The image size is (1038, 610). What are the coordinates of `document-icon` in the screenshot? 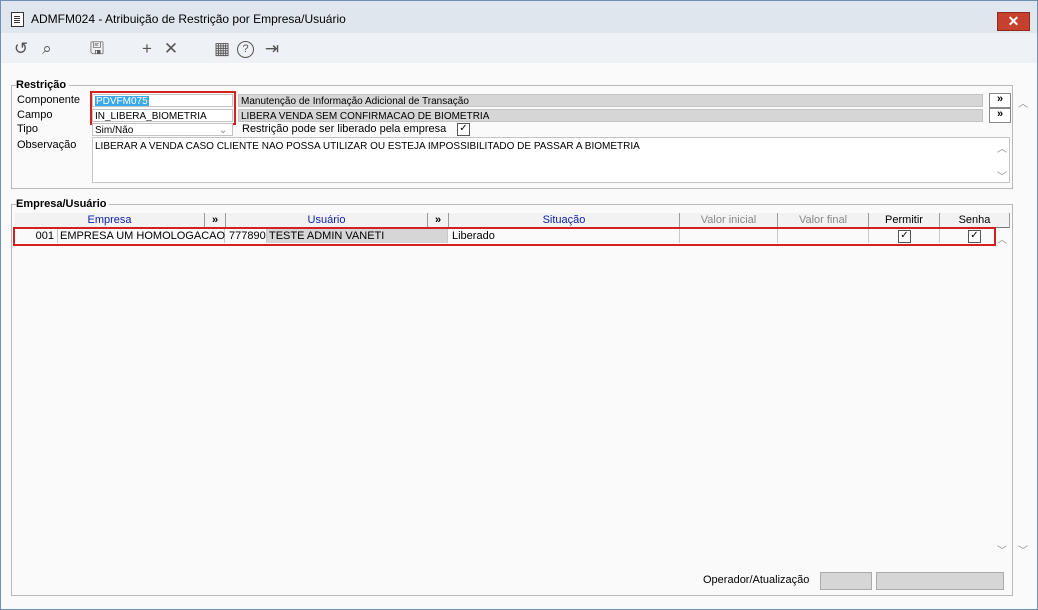 It's located at (17, 19).